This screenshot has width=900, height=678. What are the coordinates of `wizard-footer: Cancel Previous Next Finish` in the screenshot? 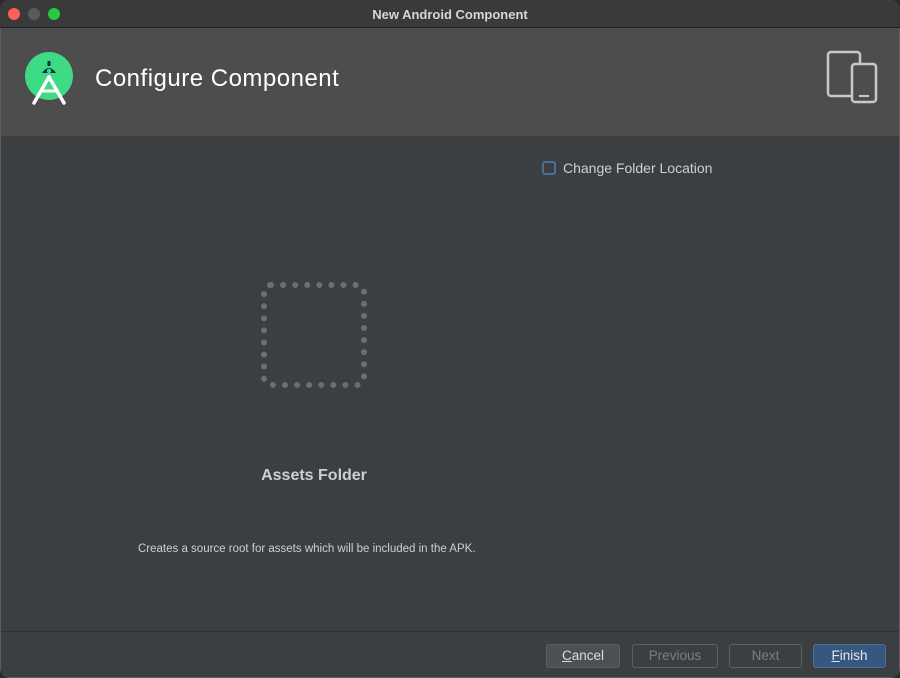 It's located at (450, 654).